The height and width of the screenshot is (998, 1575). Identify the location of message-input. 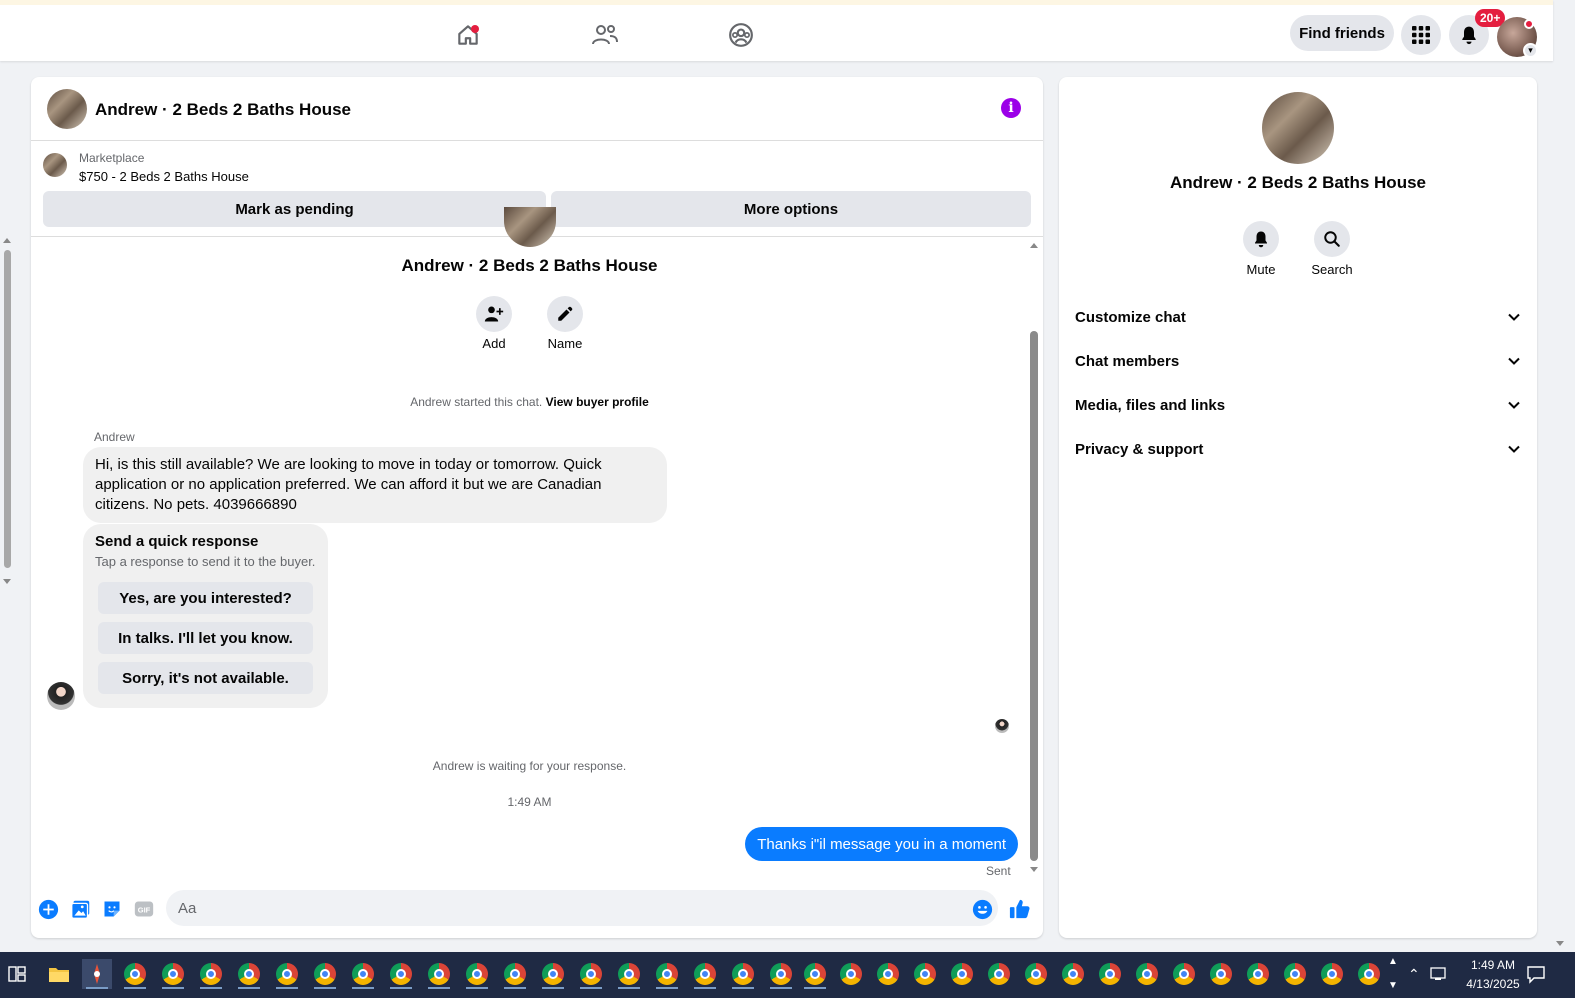
(582, 908).